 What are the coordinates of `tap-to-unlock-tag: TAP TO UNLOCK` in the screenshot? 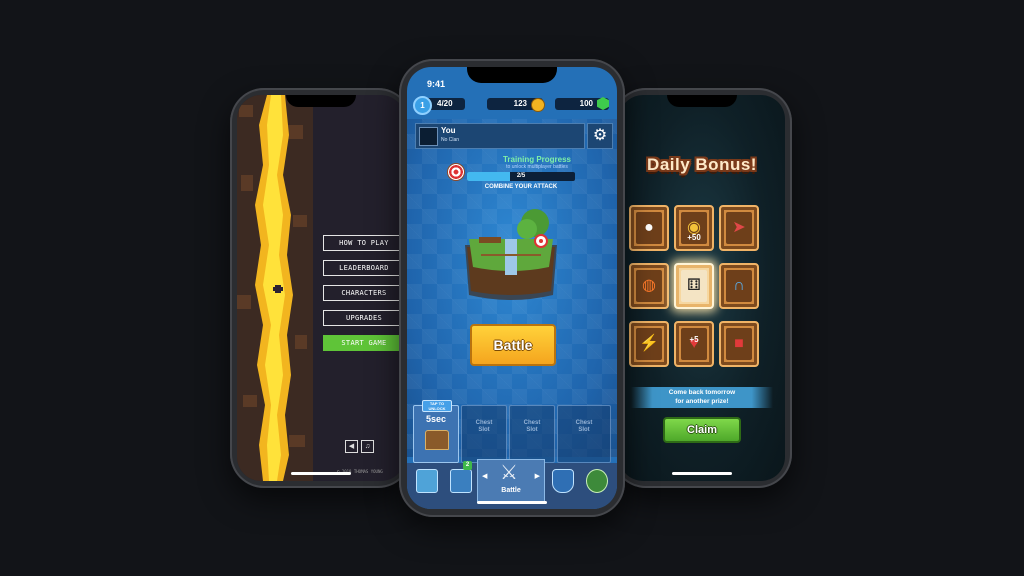 It's located at (437, 406).